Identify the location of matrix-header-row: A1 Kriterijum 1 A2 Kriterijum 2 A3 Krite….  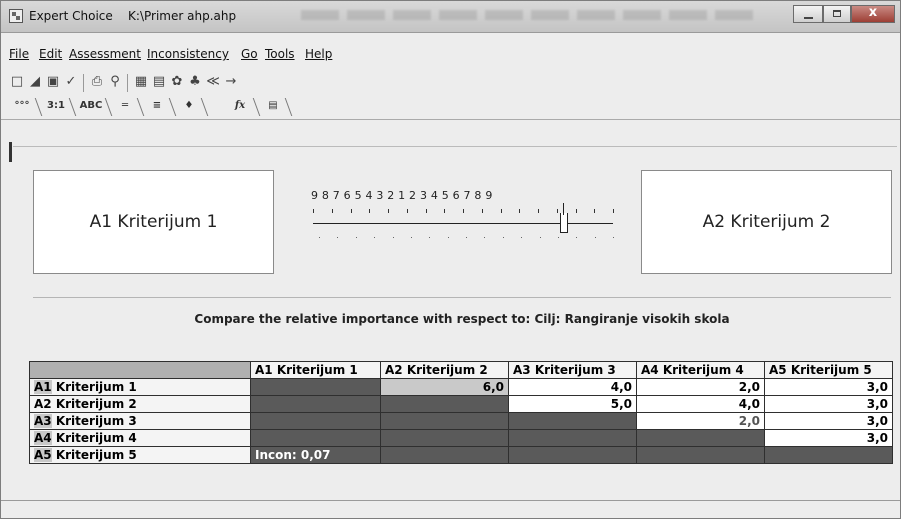
(461, 370).